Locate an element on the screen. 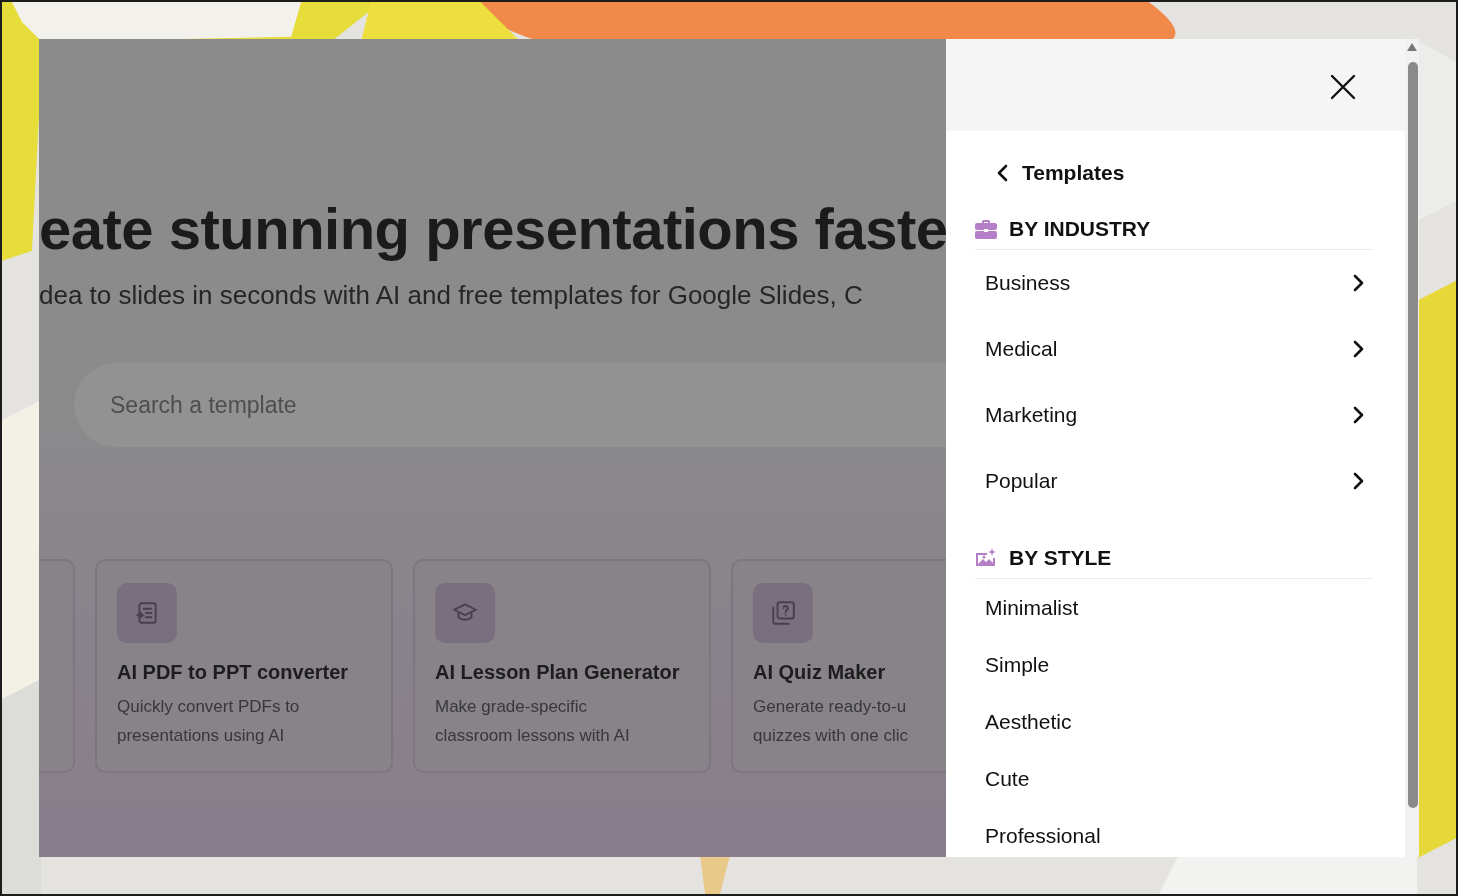 The image size is (1458, 896). section-heading: BY INDUSTRY is located at coordinates (1080, 229).